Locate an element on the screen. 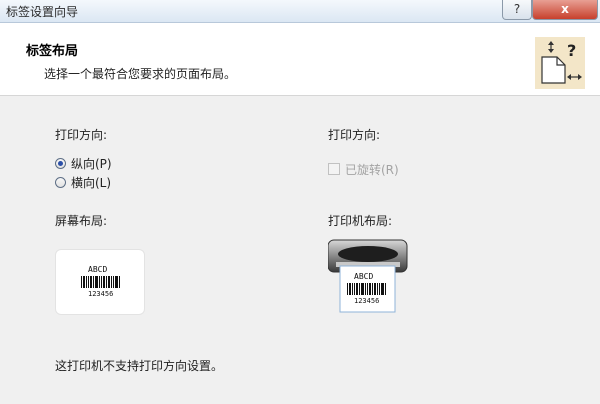 This screenshot has height=404, width=600. orientation-label-right: 打印方向: is located at coordinates (354, 135).